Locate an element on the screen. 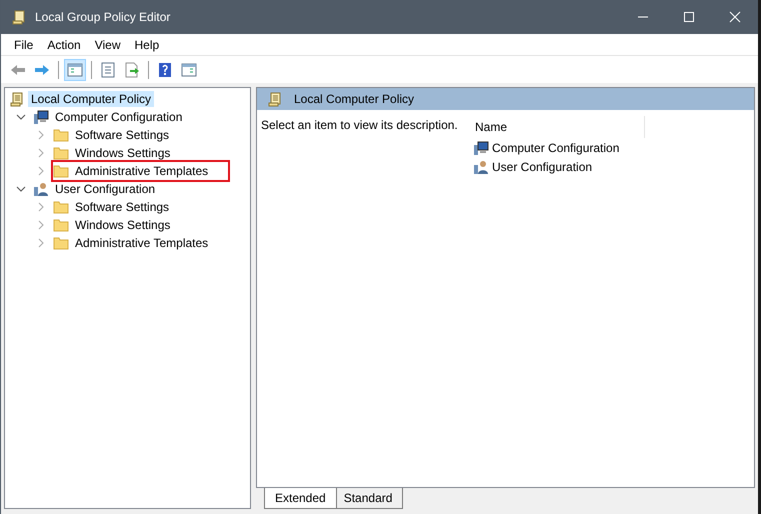 This screenshot has height=514, width=761. list-item: User Configuration is located at coordinates (542, 167).